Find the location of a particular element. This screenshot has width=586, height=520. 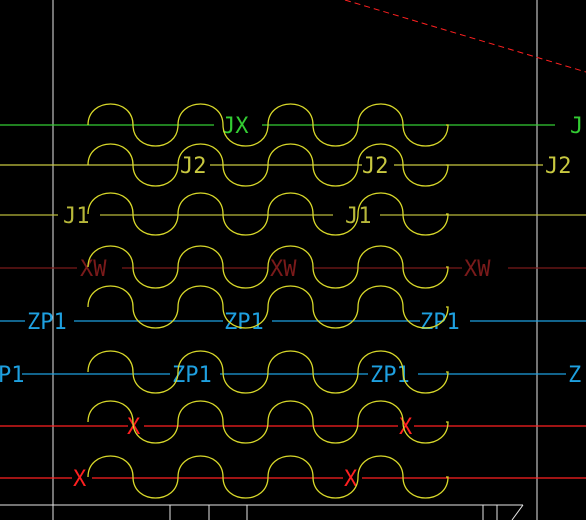

label-zp1b: P1 is located at coordinates (12, 375).